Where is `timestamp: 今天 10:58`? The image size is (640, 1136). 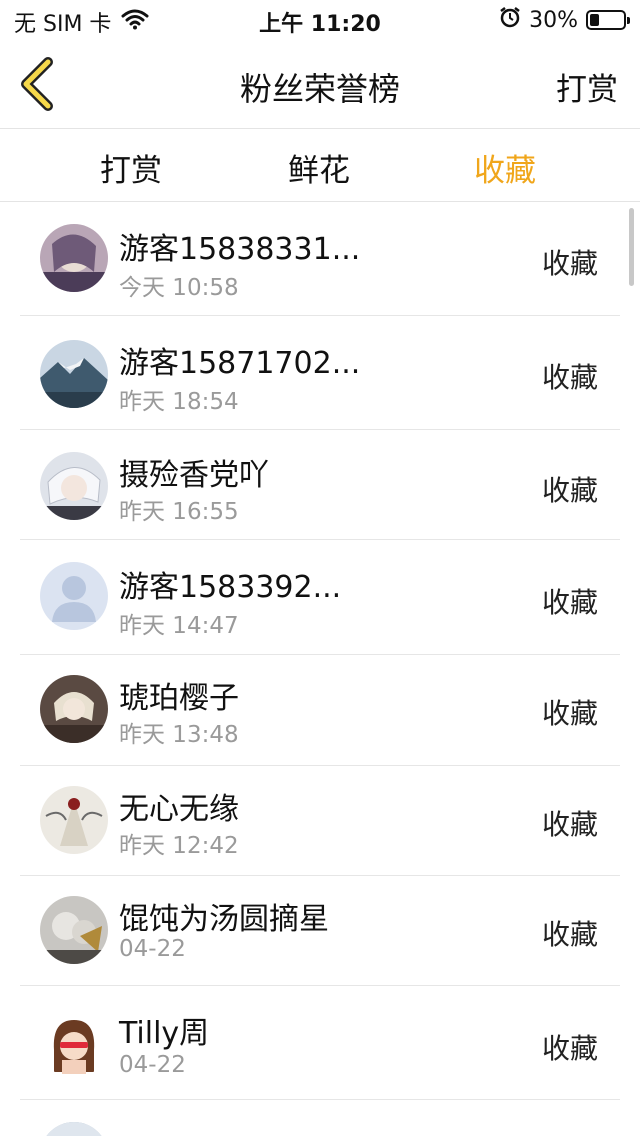
timestamp: 今天 10:58 is located at coordinates (179, 288).